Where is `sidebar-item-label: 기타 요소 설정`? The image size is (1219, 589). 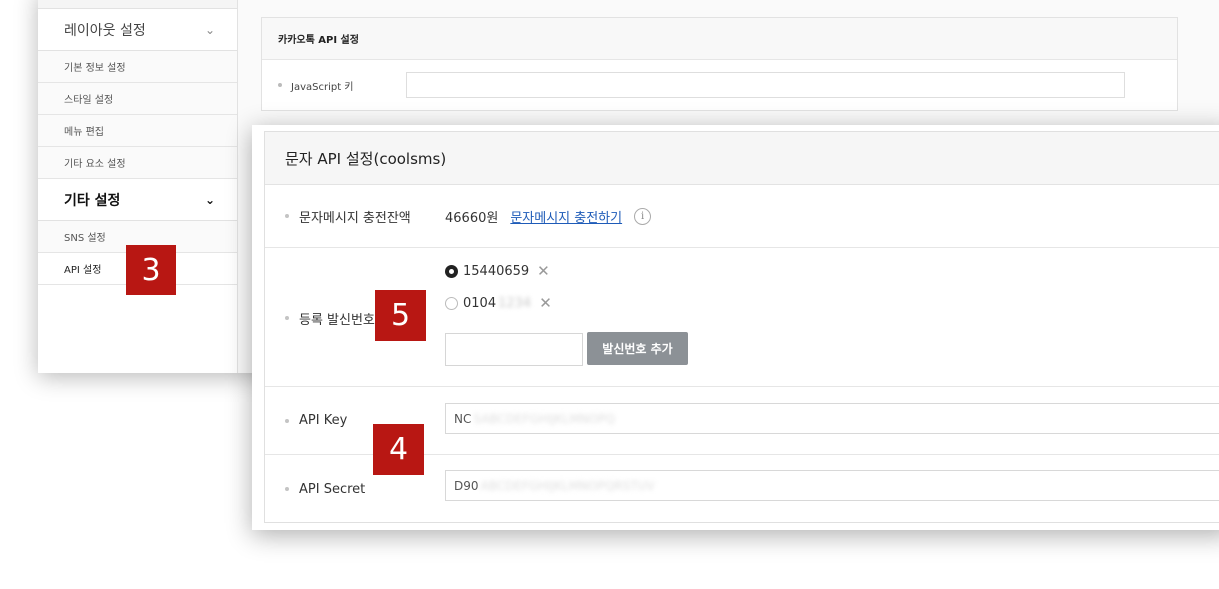
sidebar-item-label: 기타 요소 설정 is located at coordinates (95, 164).